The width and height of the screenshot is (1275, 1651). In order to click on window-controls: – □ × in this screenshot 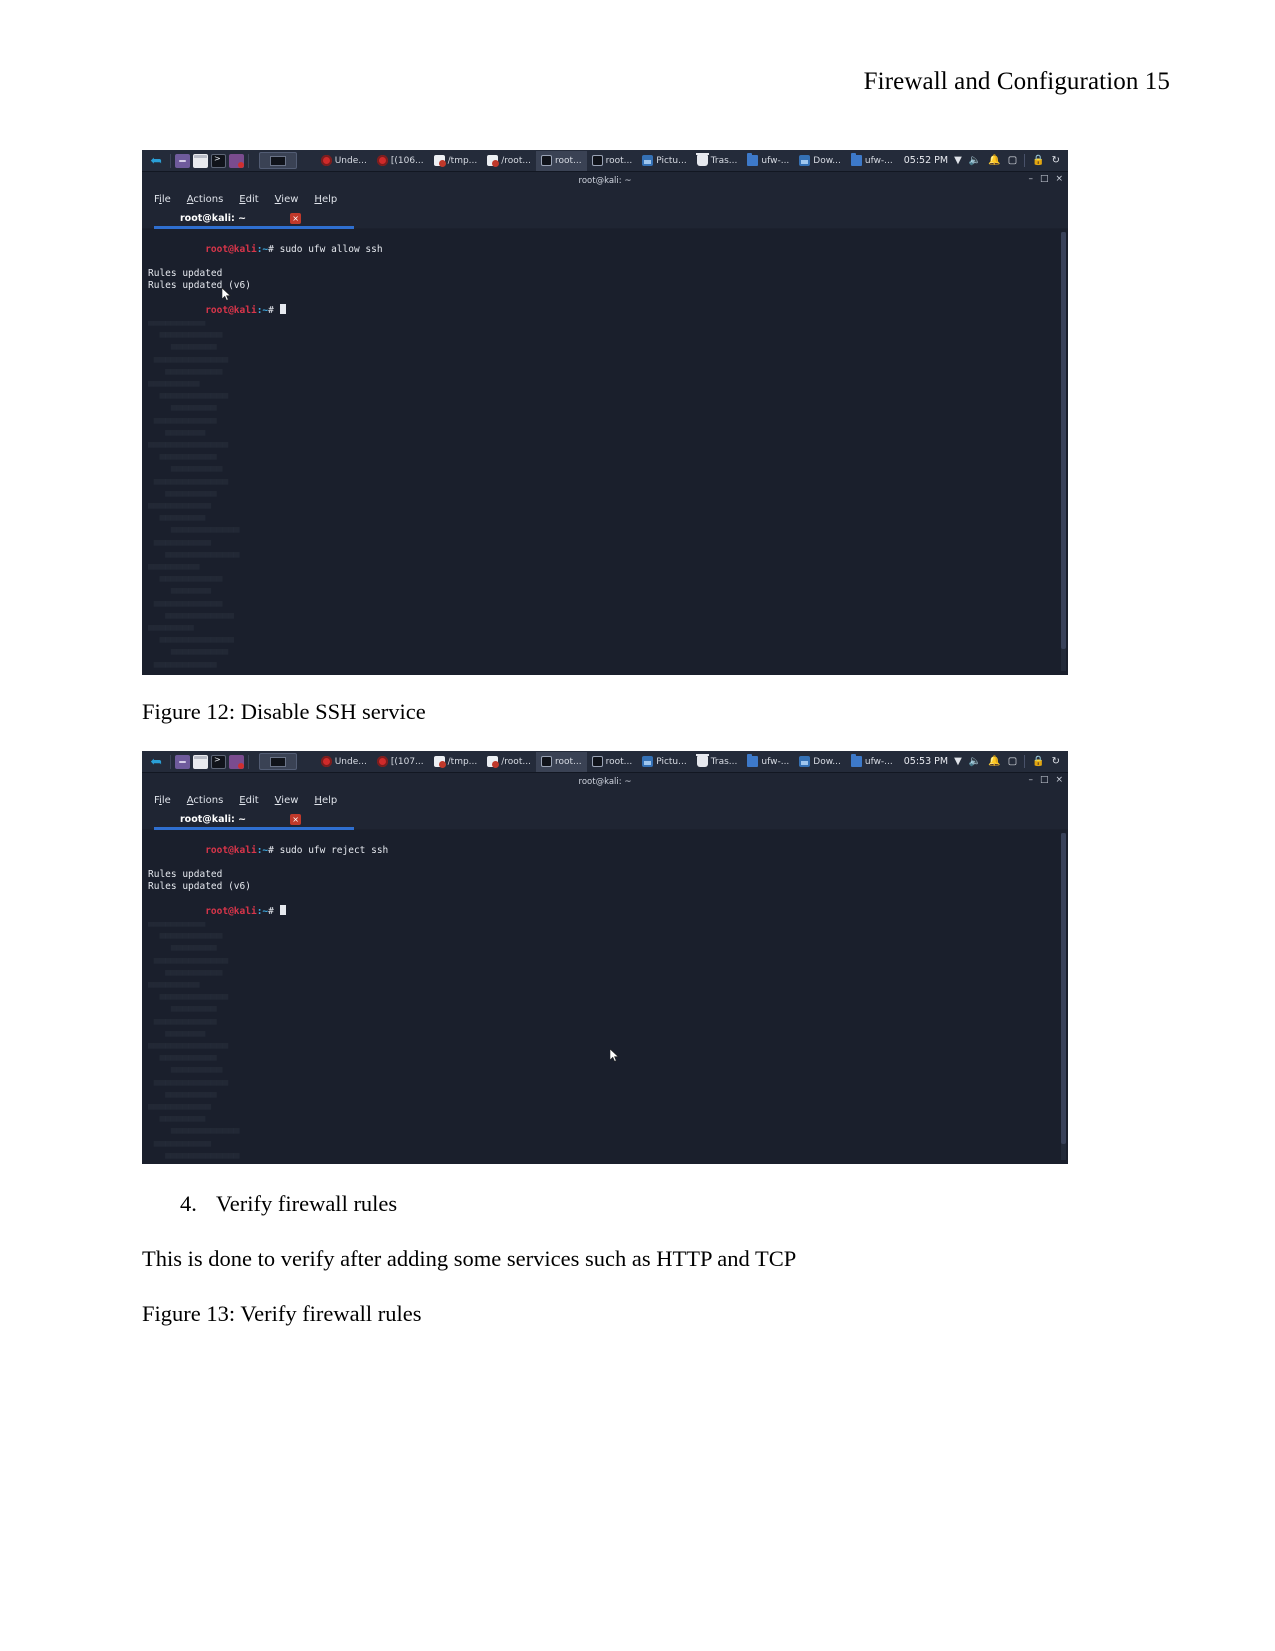, I will do `click(1045, 780)`.